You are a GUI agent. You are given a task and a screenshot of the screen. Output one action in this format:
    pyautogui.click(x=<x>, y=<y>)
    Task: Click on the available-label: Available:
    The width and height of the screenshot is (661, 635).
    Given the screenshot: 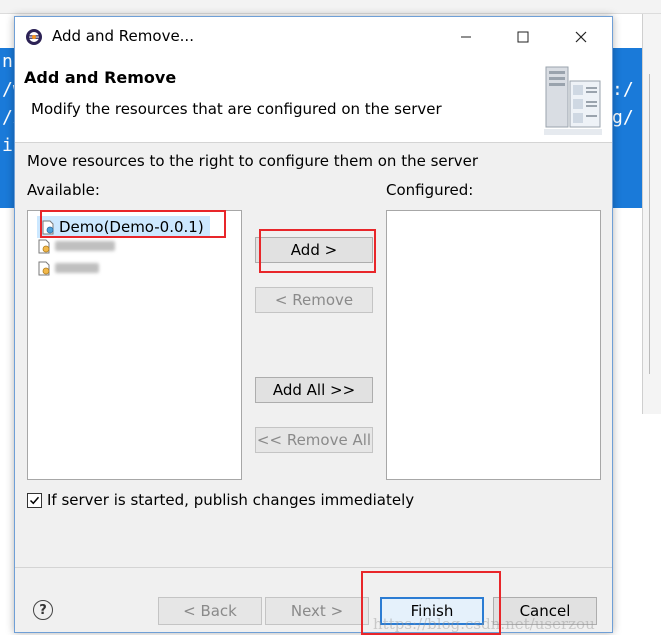 What is the action you would take?
    pyautogui.click(x=63, y=190)
    